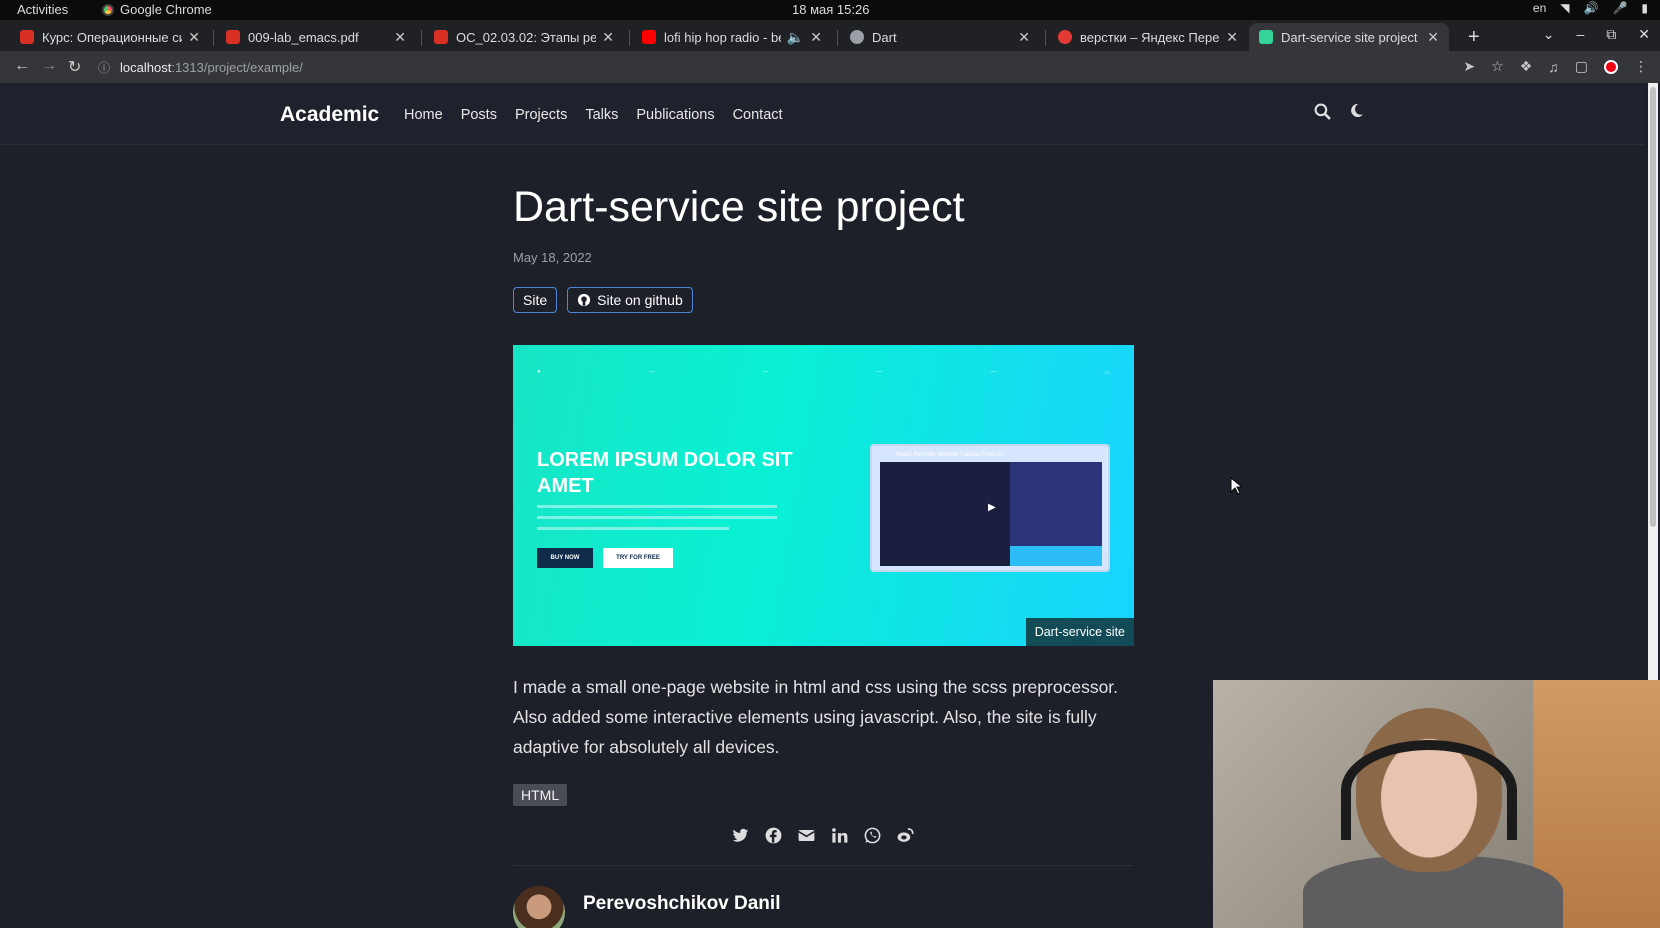  I want to click on volume-icon: 🔊, so click(1591, 8).